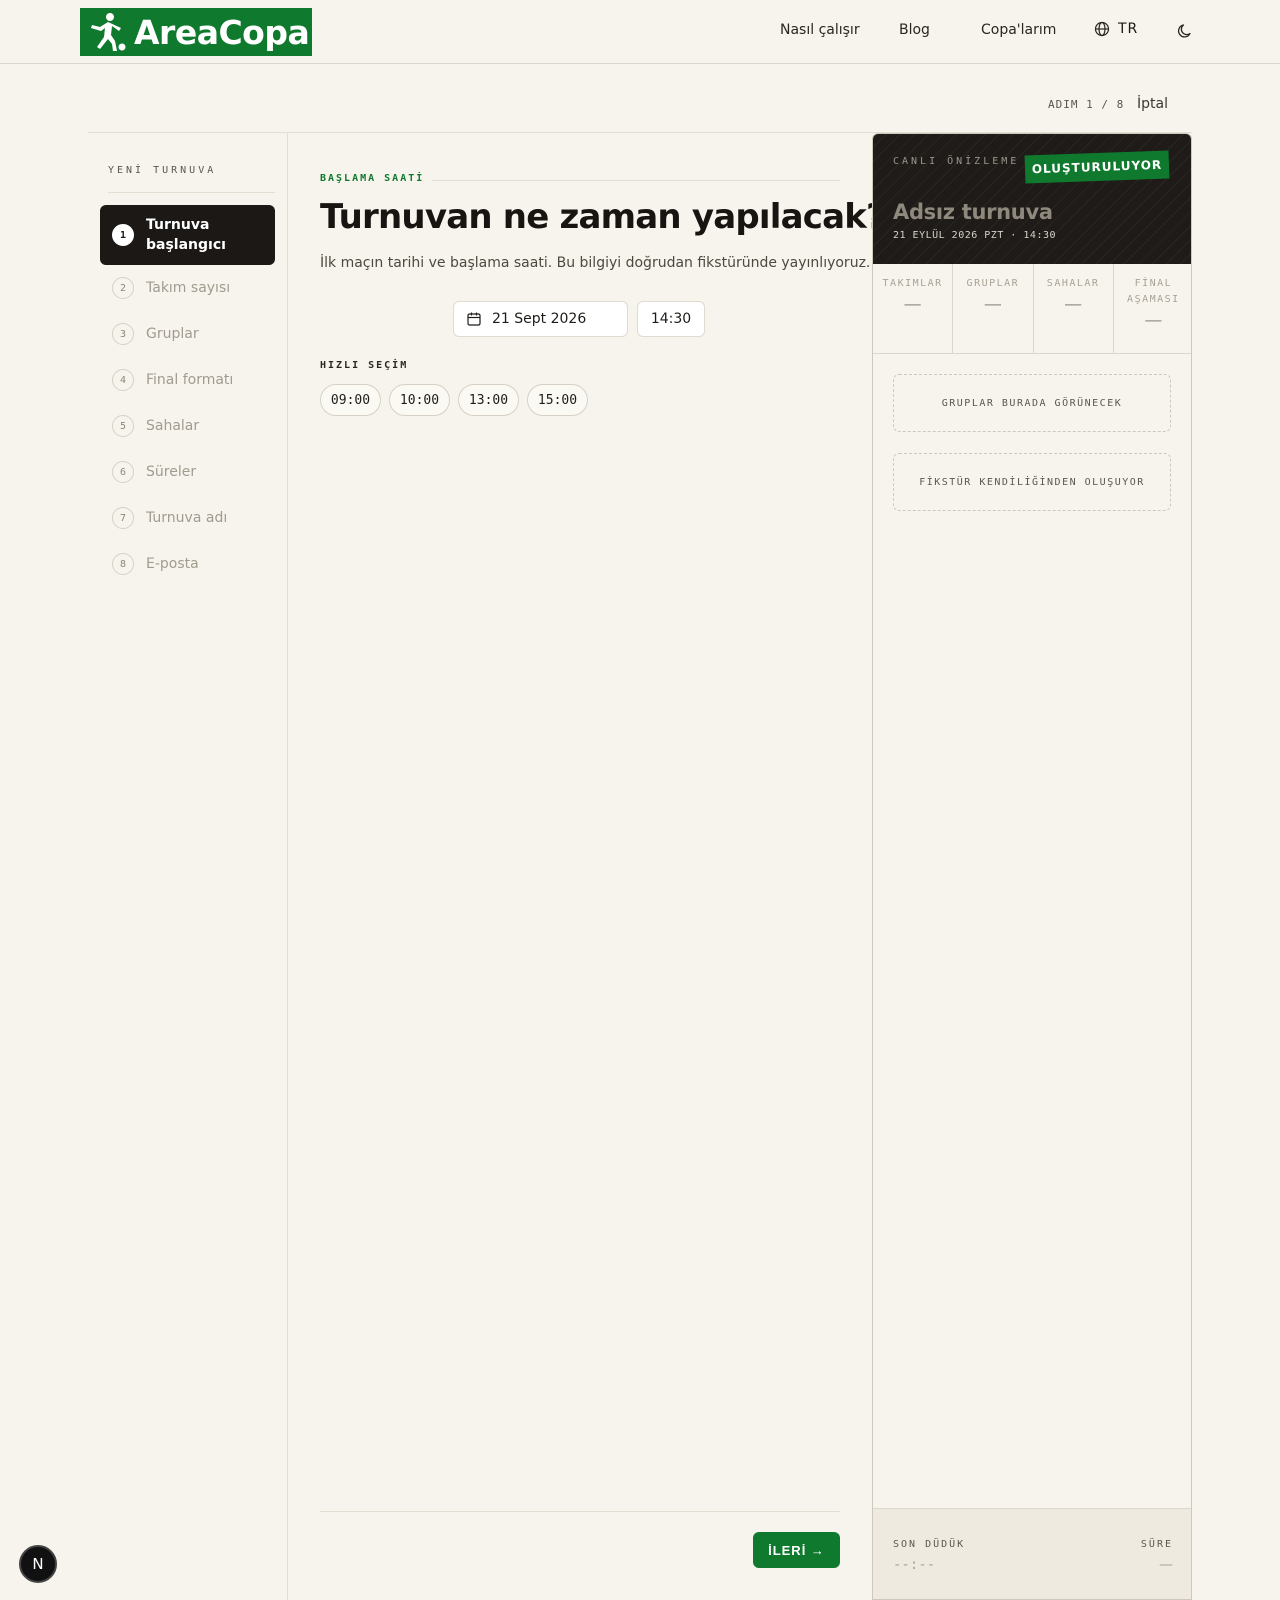  I want to click on time-field: 14:30, so click(671, 319).